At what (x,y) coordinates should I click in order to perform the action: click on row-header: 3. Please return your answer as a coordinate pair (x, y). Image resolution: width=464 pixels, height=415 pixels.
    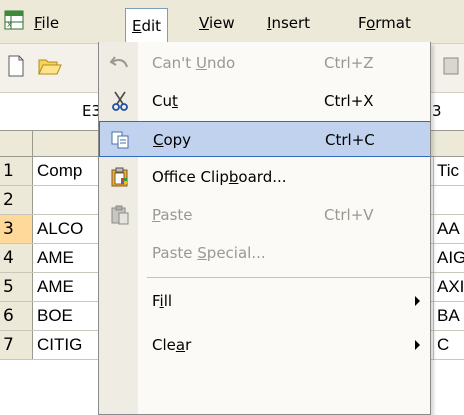
    Looking at the image, I should click on (16, 229).